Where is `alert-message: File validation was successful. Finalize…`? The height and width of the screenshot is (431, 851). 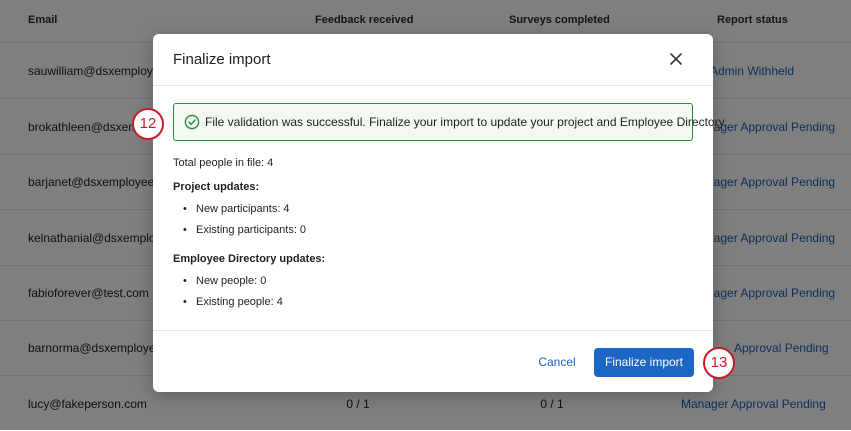 alert-message: File validation was successful. Finalize… is located at coordinates (466, 122).